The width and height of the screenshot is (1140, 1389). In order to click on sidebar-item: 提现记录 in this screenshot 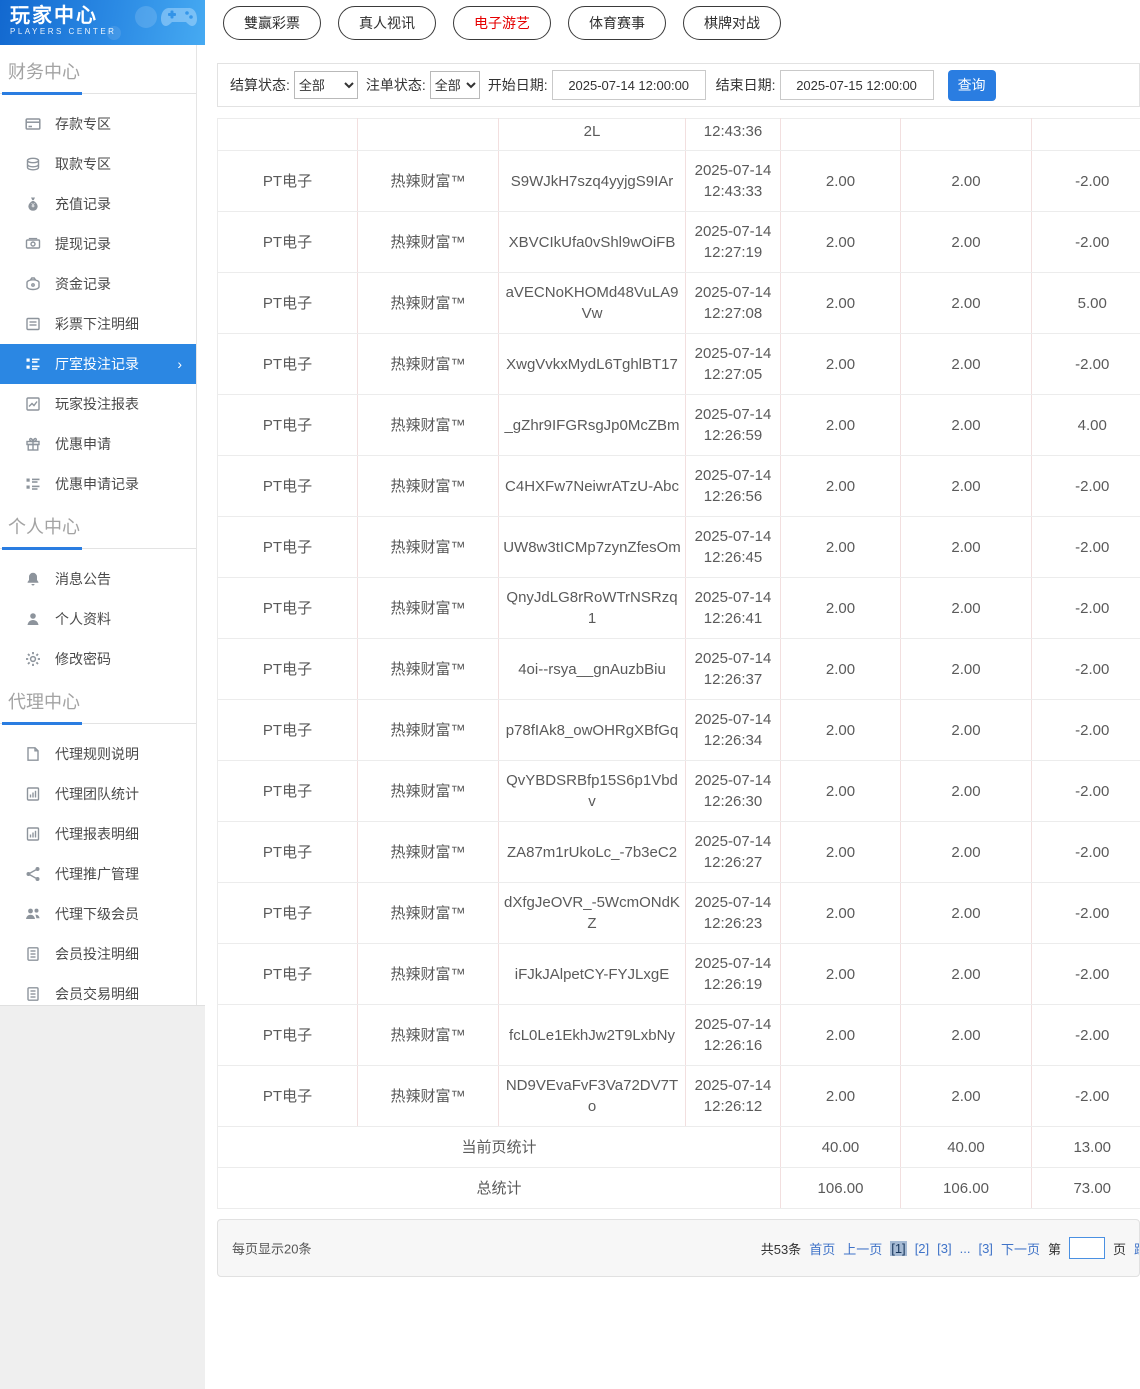, I will do `click(98, 244)`.